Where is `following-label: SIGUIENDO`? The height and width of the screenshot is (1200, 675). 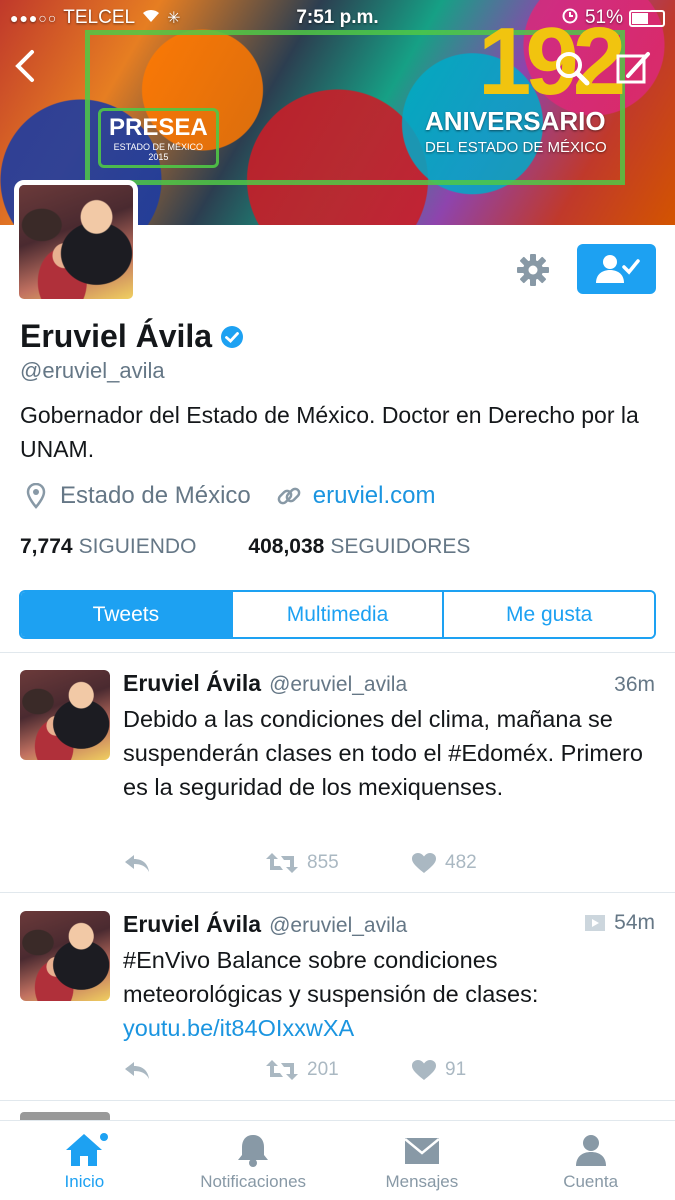 following-label: SIGUIENDO is located at coordinates (137, 546).